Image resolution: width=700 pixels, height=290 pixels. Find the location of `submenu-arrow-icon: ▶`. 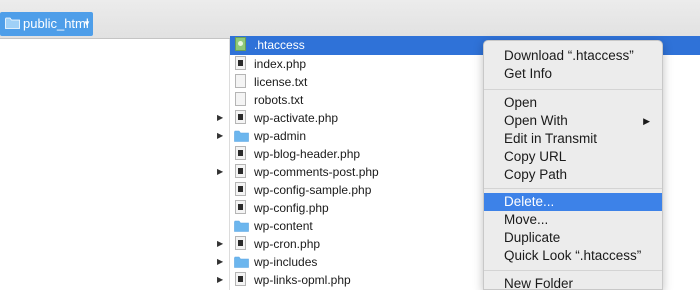

submenu-arrow-icon: ▶ is located at coordinates (646, 121).